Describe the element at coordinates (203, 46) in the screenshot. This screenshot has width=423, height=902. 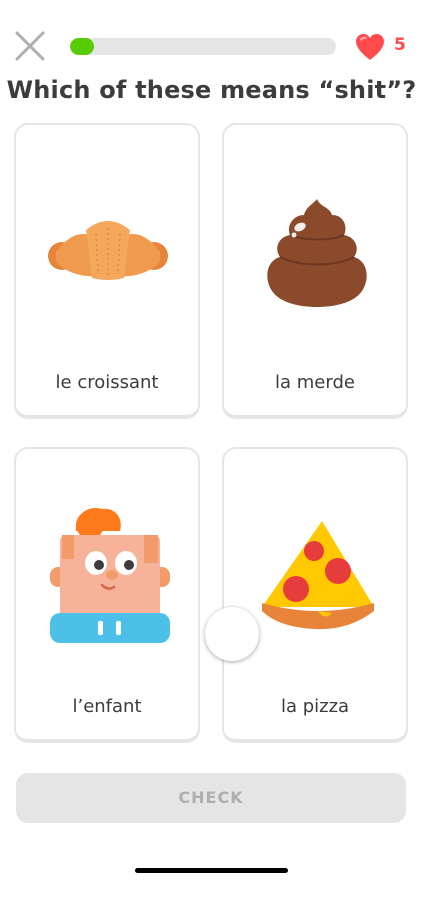
I see `lesson-progress-bar` at that location.